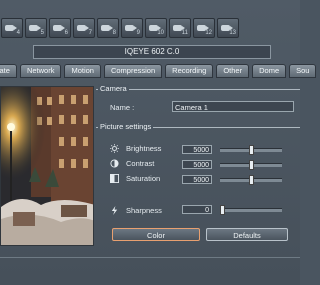 The width and height of the screenshot is (320, 285). Describe the element at coordinates (197, 164) in the screenshot. I see `contrast-value: 5000` at that location.